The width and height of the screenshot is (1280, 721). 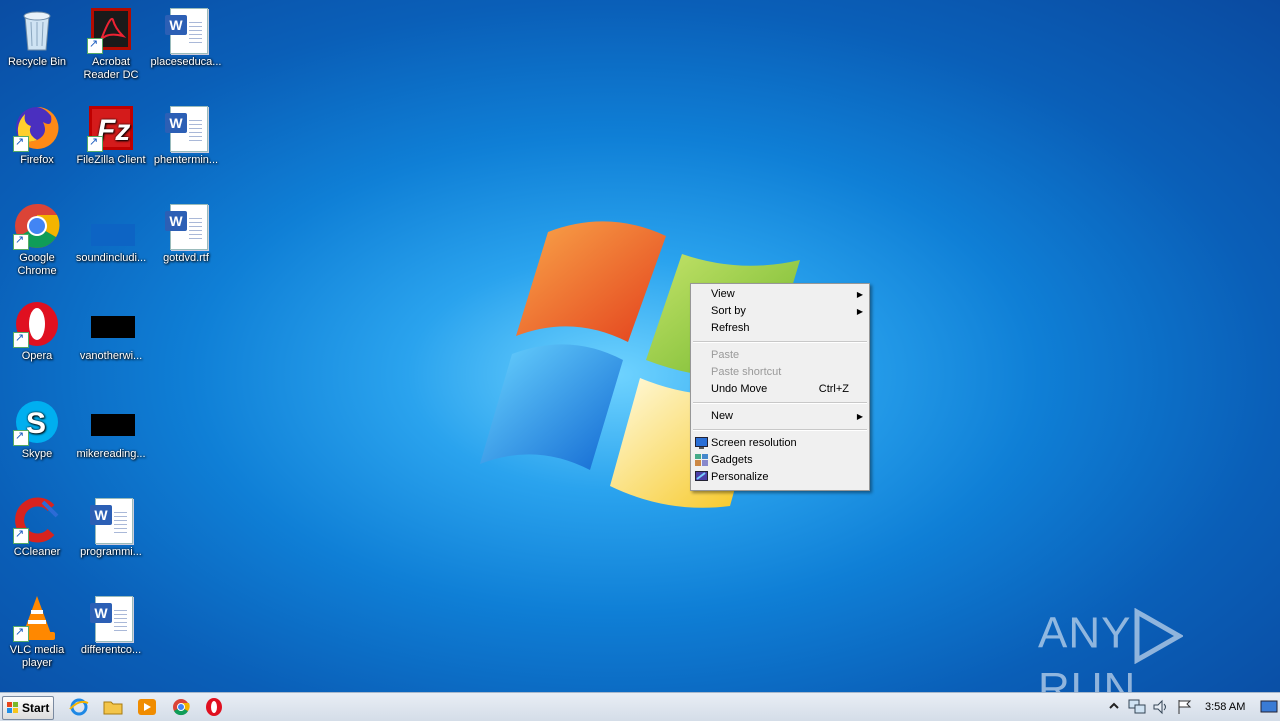 I want to click on menu-item-label: Undo Move, so click(x=739, y=389).